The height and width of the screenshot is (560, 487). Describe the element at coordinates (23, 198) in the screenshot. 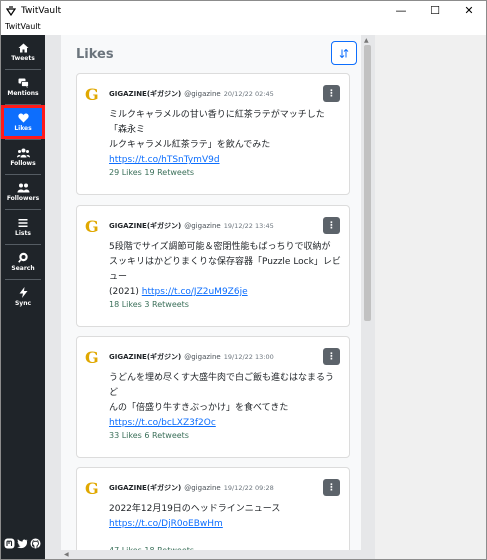

I see `sidebar-item-label: Followers` at that location.